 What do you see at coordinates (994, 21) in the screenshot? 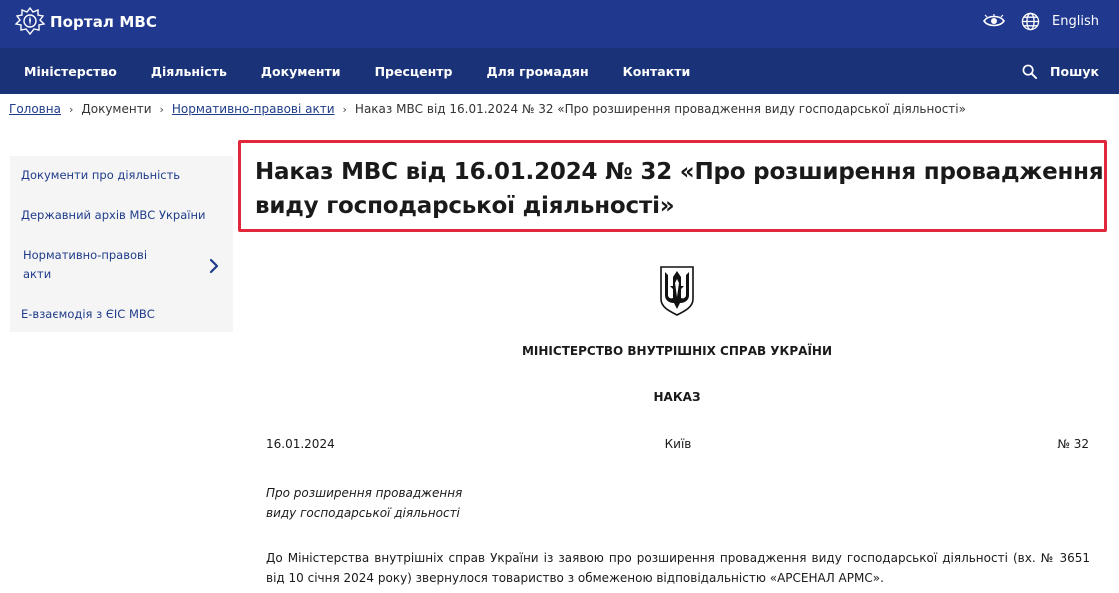
I see `accessibility-eye-icon` at bounding box center [994, 21].